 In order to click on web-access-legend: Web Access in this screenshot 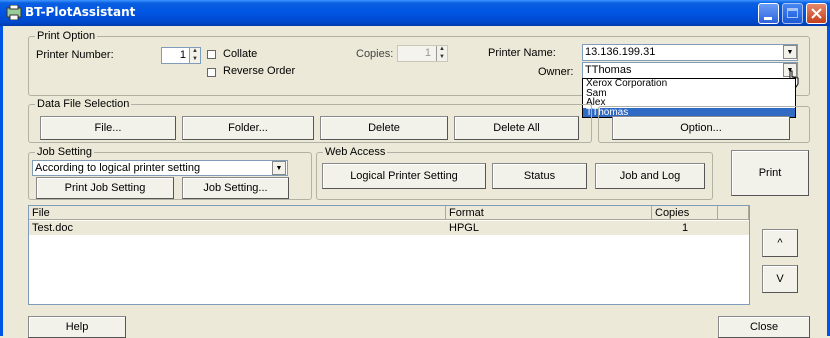, I will do `click(355, 152)`.